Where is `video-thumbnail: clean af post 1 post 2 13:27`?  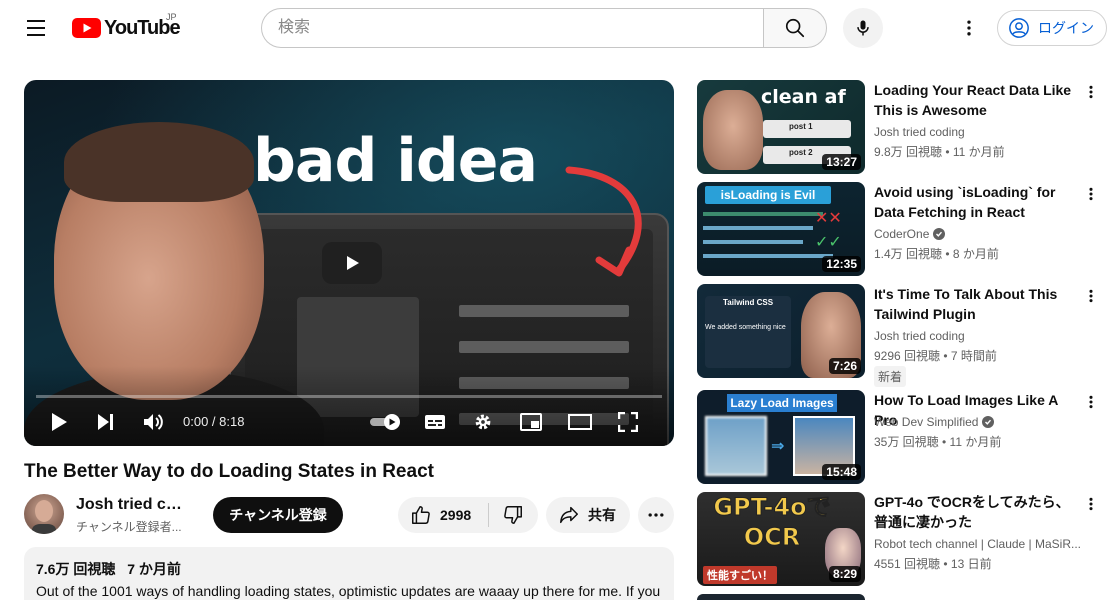 video-thumbnail: clean af post 1 post 2 13:27 is located at coordinates (781, 127).